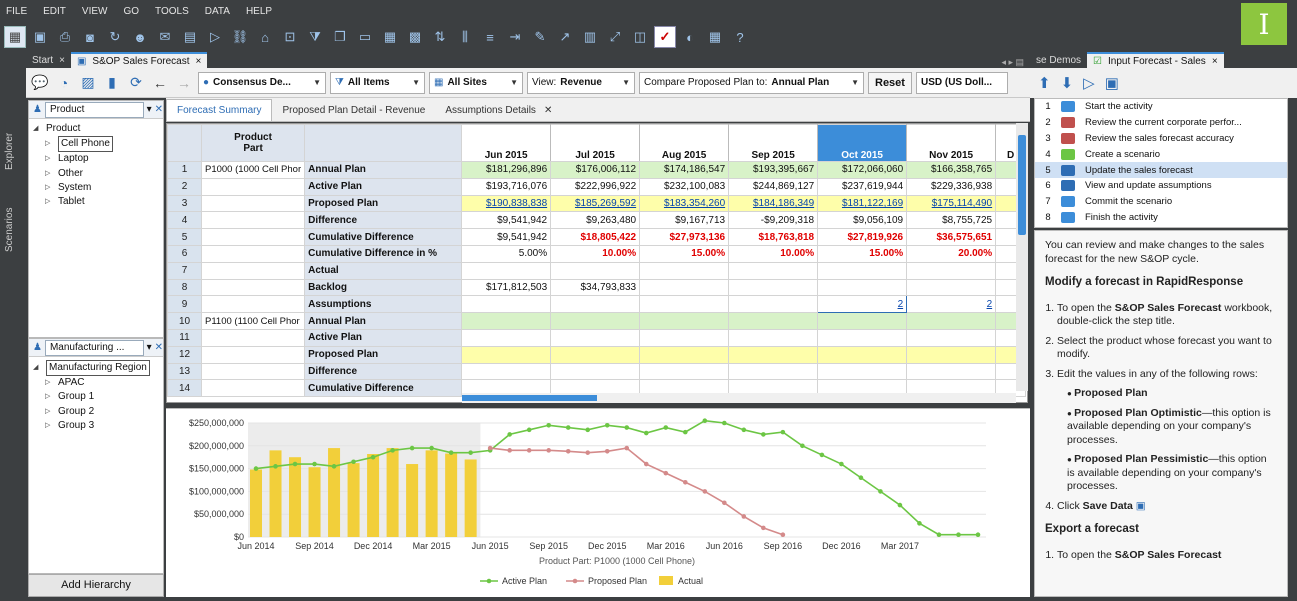 The height and width of the screenshot is (601, 1297). What do you see at coordinates (98, 426) in the screenshot?
I see `tree-item-group-3: ▷ Group 3` at bounding box center [98, 426].